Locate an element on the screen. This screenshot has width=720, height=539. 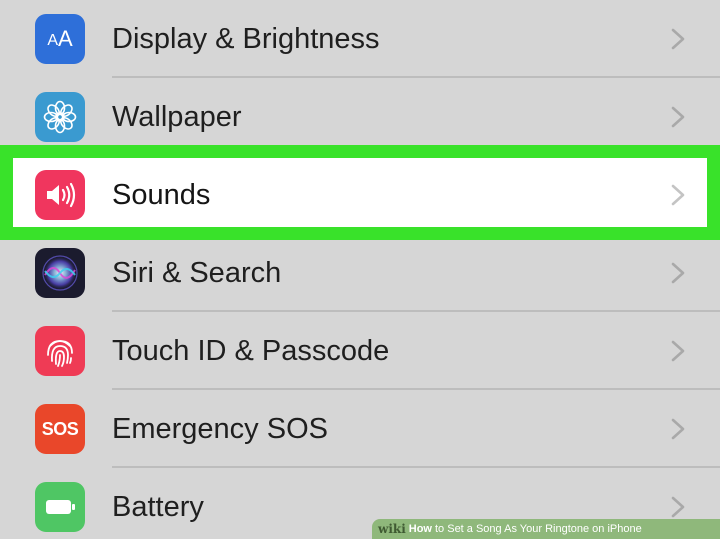
settings-row-label: Wallpaper is located at coordinates (177, 117).